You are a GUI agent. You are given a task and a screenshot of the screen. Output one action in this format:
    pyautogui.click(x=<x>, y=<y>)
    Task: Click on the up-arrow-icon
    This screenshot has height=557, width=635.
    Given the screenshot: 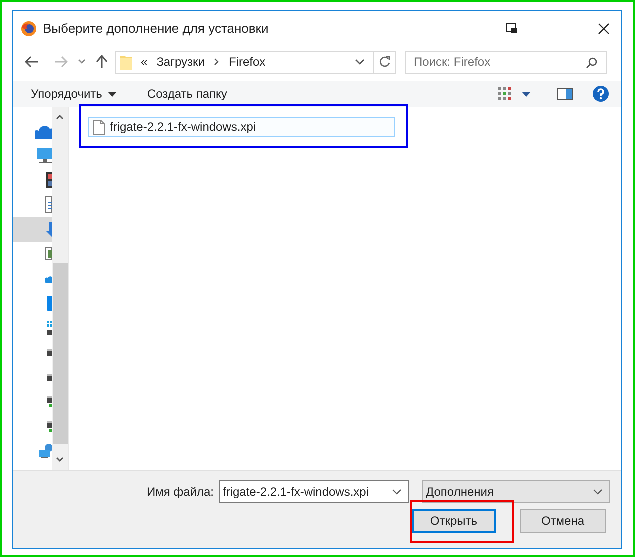 What is the action you would take?
    pyautogui.click(x=102, y=62)
    